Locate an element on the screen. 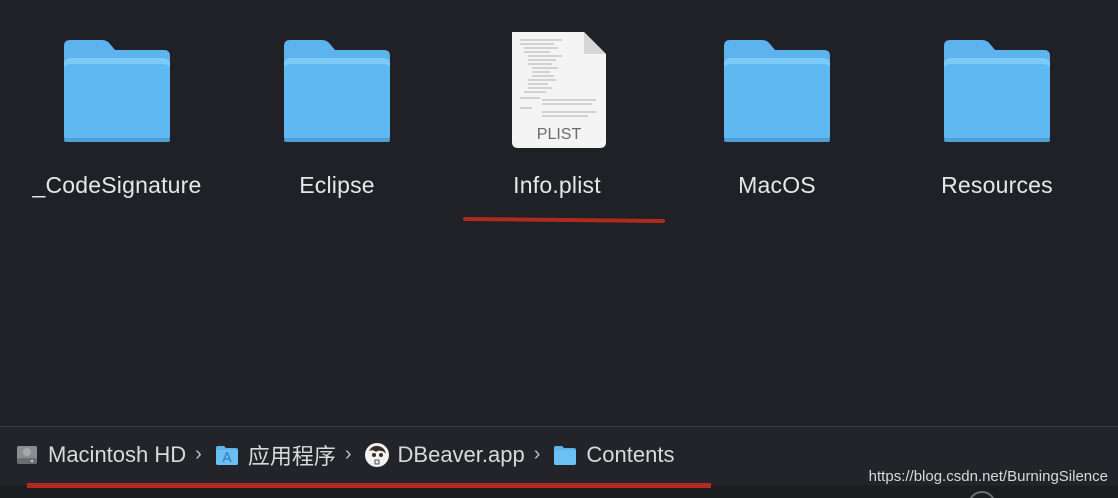 This screenshot has width=1118, height=498. watermark: https://blog.csdn.net/BurningSilence is located at coordinates (988, 476).